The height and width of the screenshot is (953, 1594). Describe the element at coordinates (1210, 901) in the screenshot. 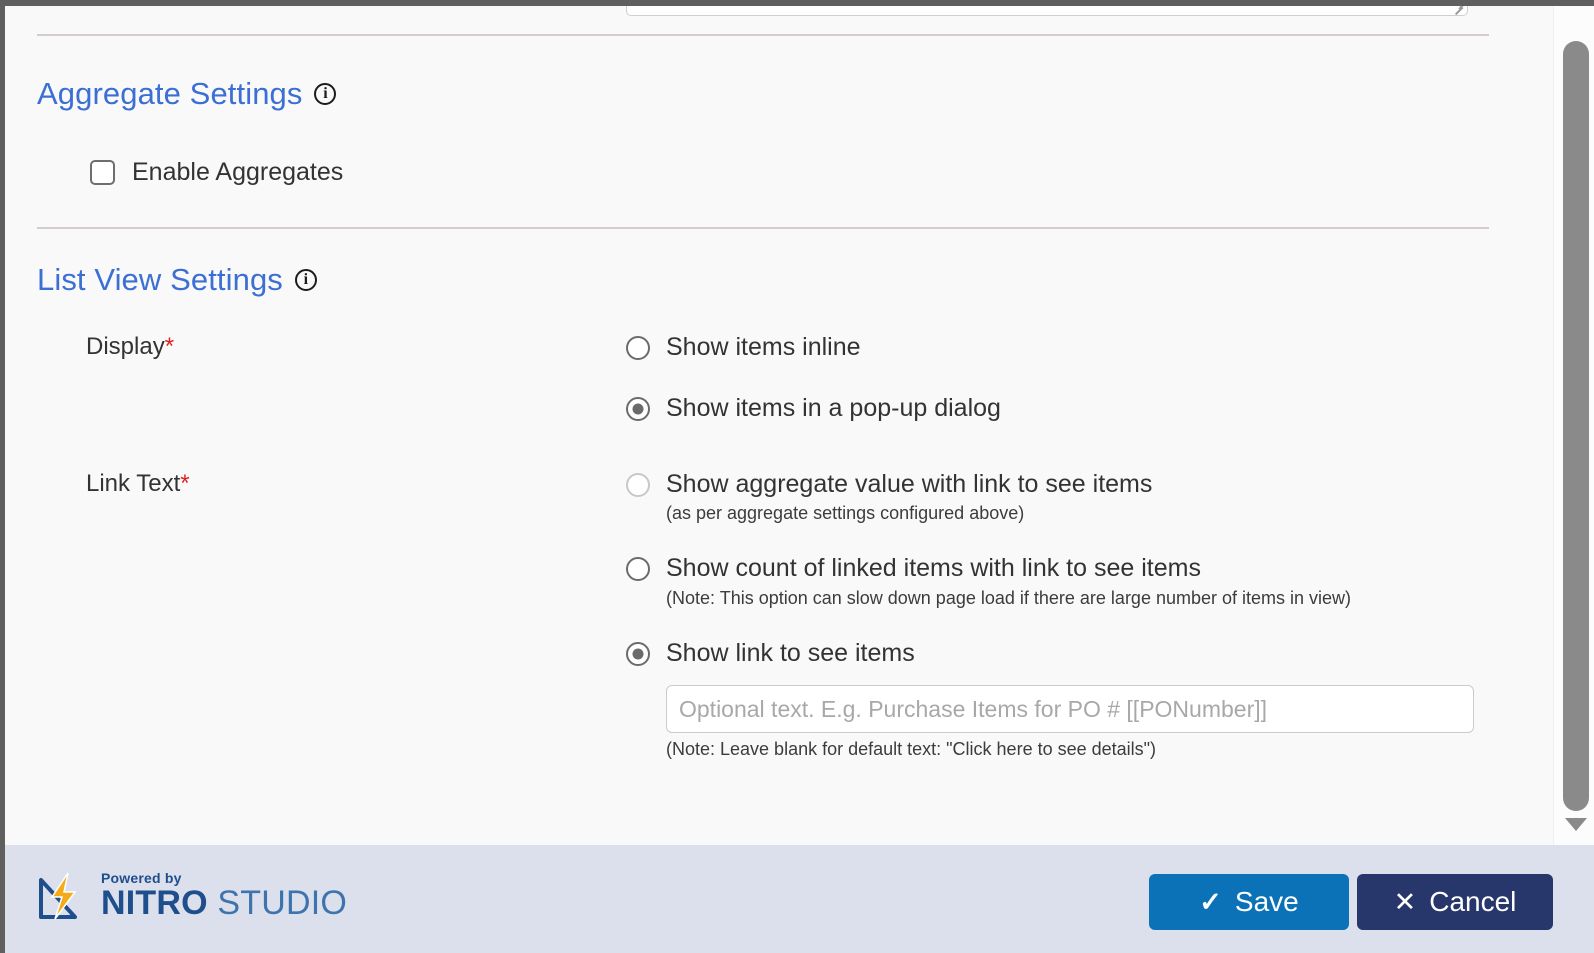

I see `check-icon: ✓` at that location.